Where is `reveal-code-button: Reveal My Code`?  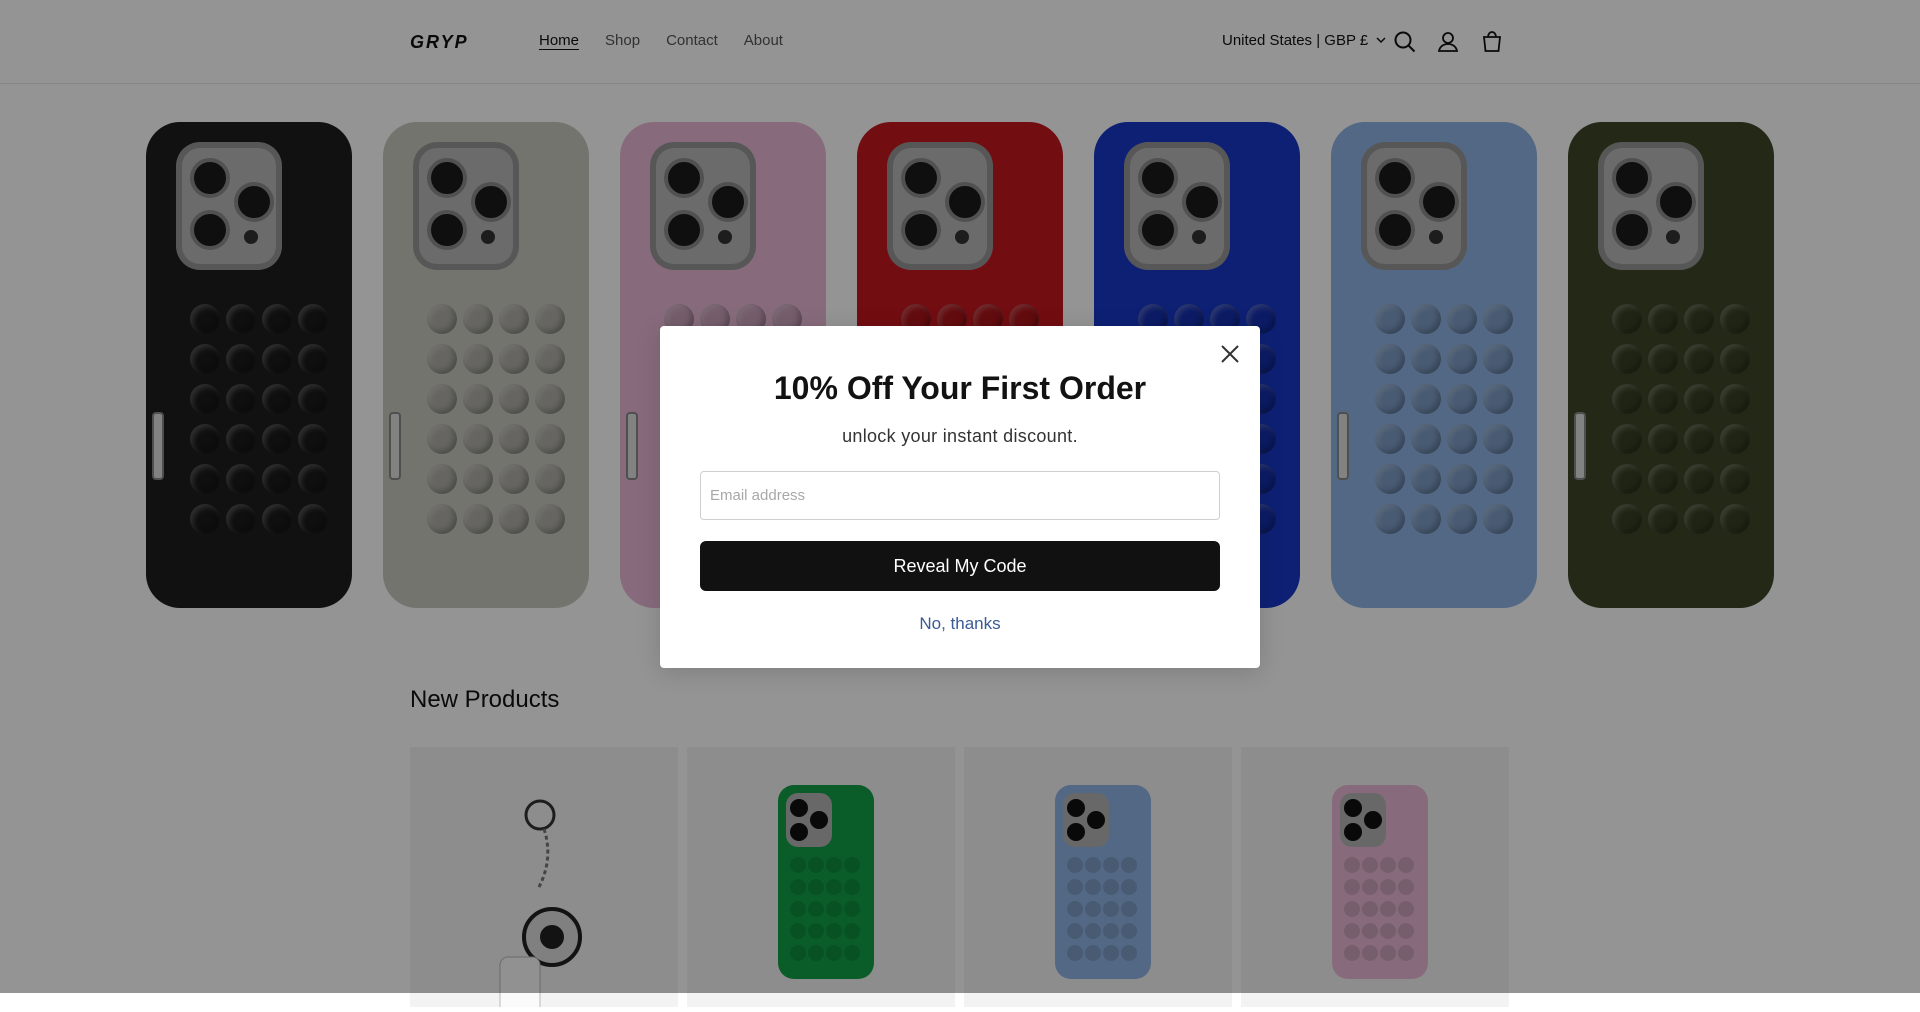
reveal-code-button: Reveal My Code is located at coordinates (960, 566).